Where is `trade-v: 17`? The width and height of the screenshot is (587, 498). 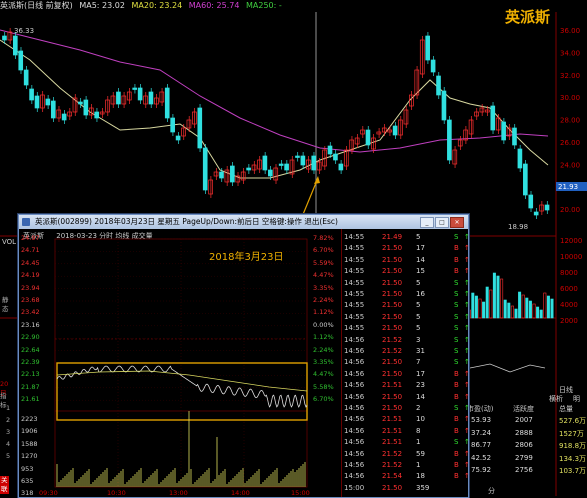
trade-v: 17 is located at coordinates (420, 248).